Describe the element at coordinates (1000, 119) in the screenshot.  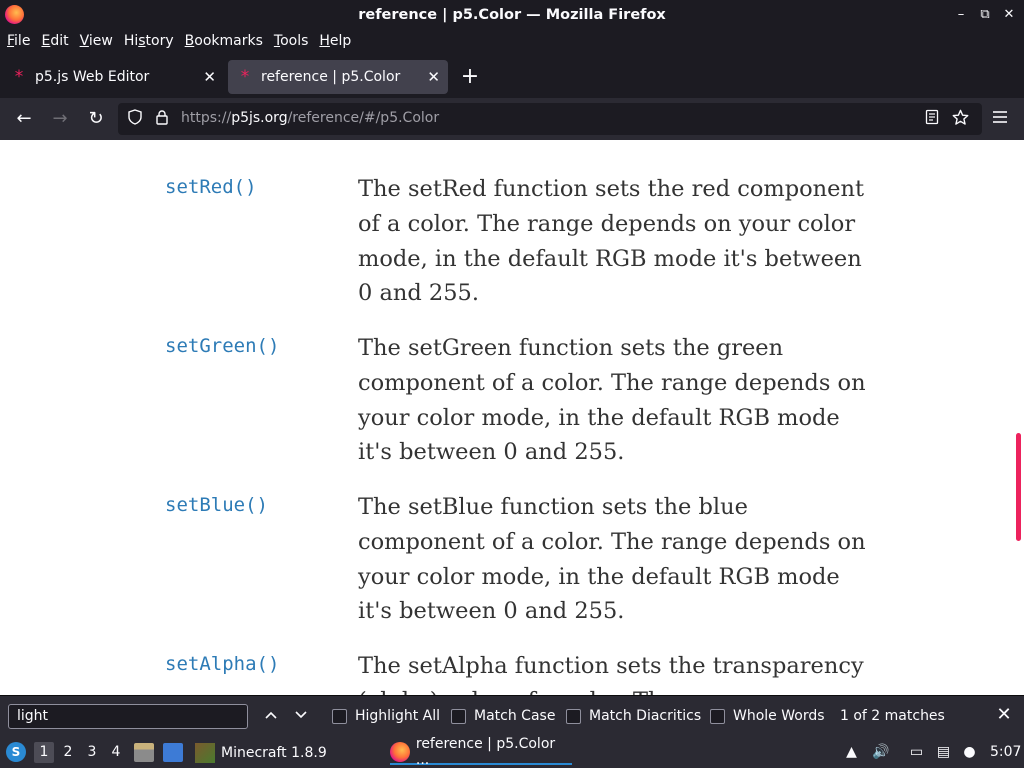
I see `app-menu-icon` at that location.